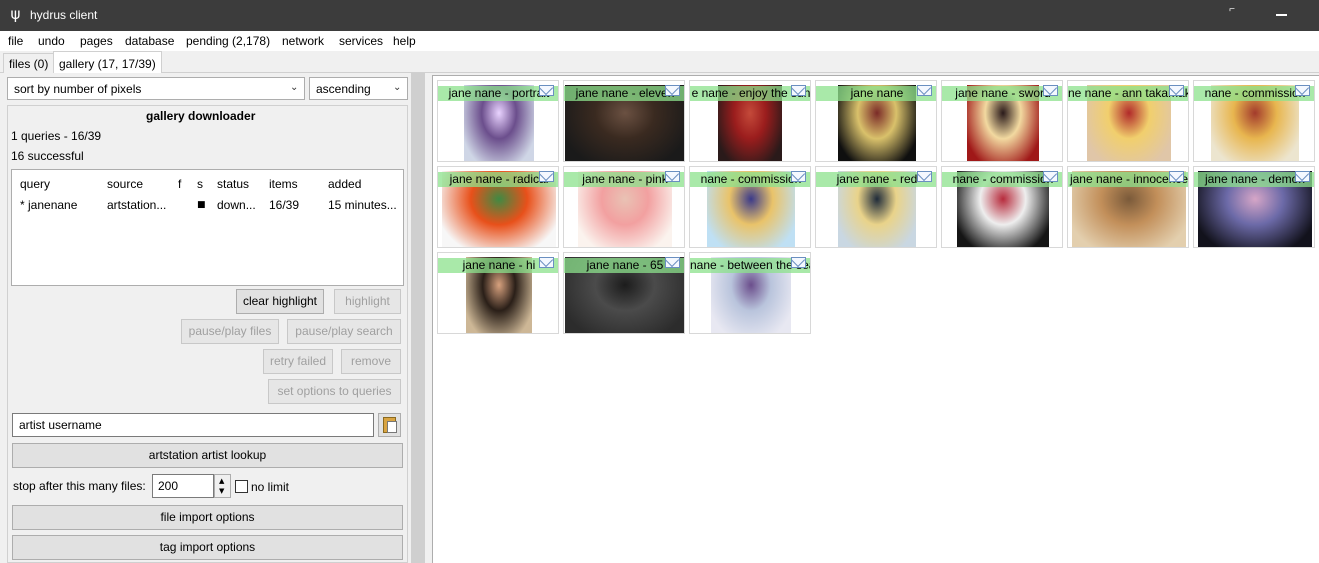 The width and height of the screenshot is (1319, 563). Describe the element at coordinates (659, 15) in the screenshot. I see `title-bar: ψ hydrus client ⌐` at that location.